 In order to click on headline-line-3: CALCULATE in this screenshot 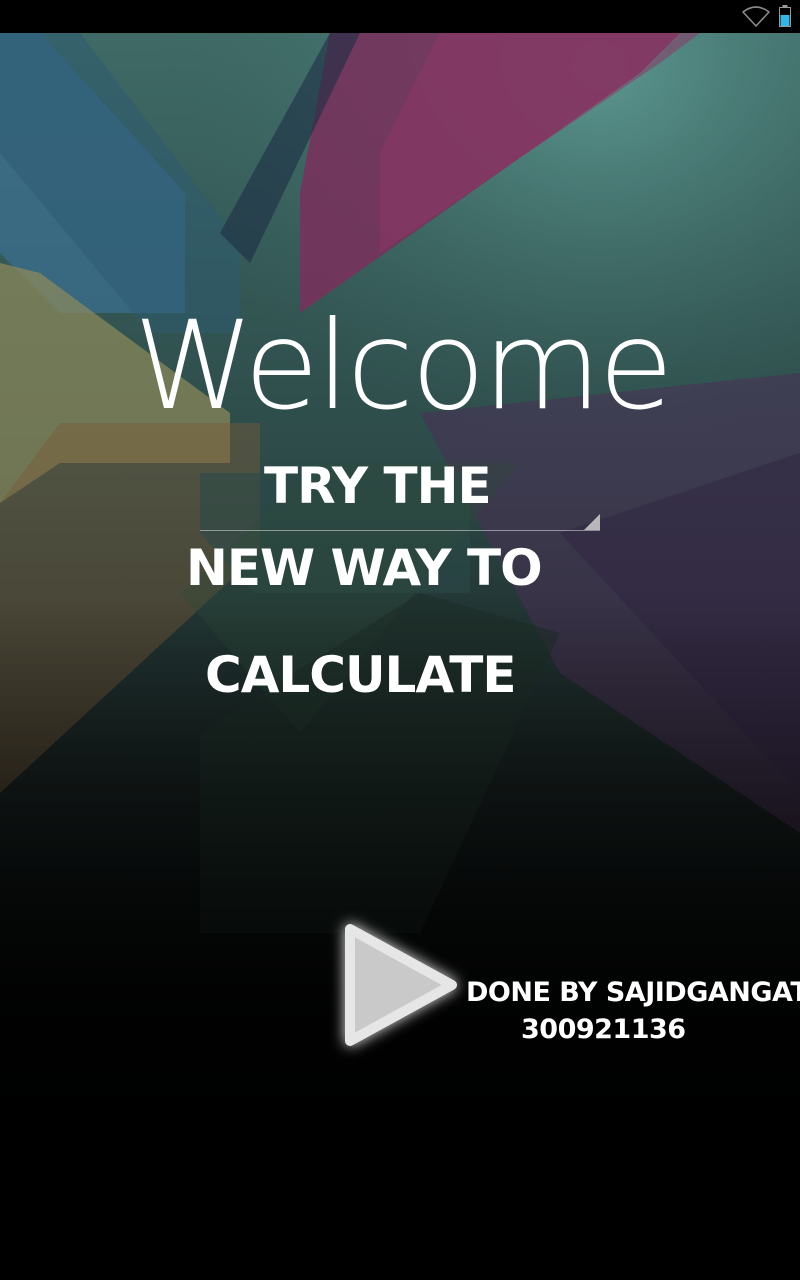, I will do `click(360, 675)`.